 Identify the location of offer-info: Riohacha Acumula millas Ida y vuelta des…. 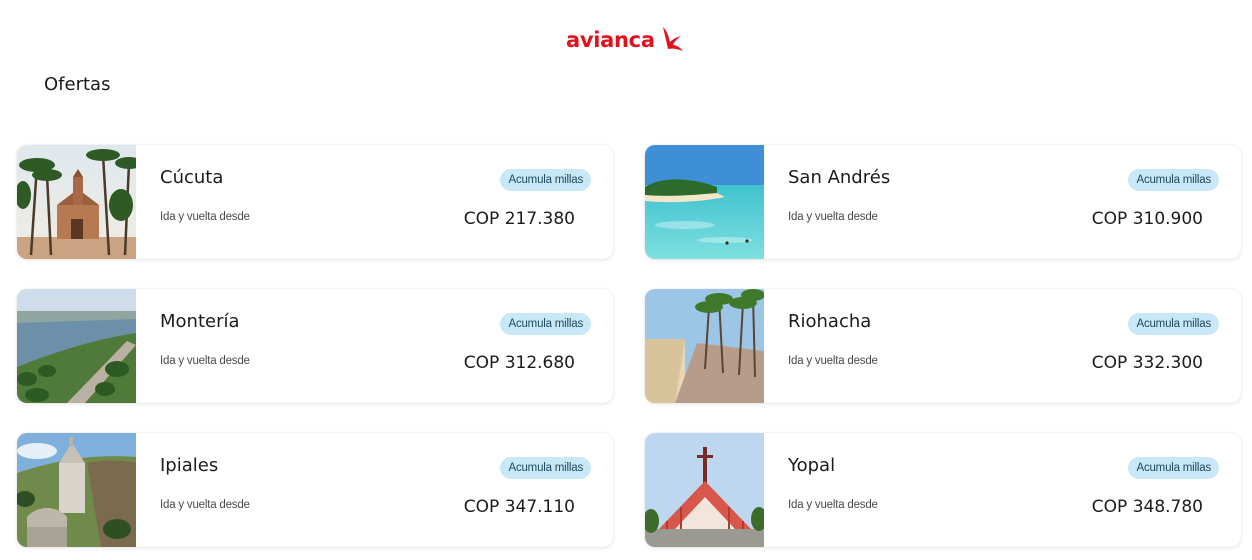
(1002, 346).